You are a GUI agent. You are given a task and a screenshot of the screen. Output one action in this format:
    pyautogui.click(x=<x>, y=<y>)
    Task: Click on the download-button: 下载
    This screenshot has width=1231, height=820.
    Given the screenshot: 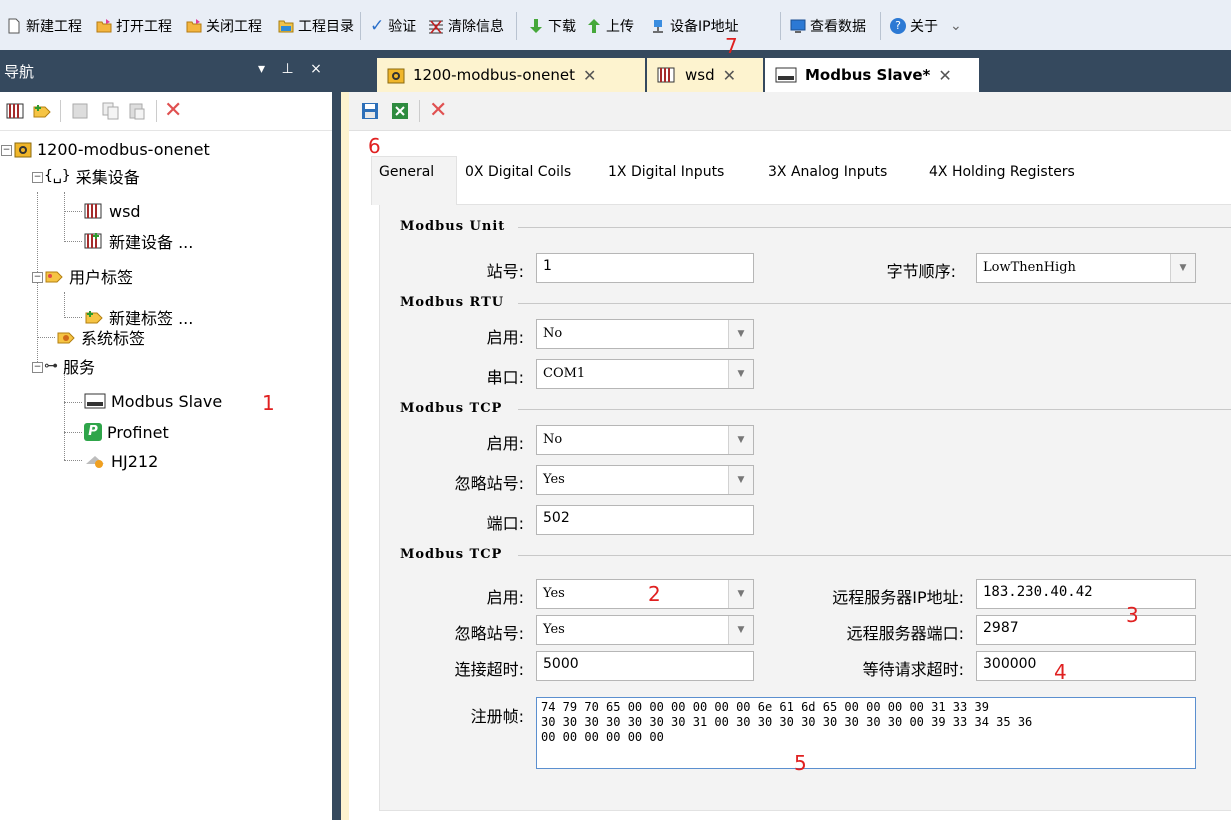 What is the action you would take?
    pyautogui.click(x=552, y=26)
    